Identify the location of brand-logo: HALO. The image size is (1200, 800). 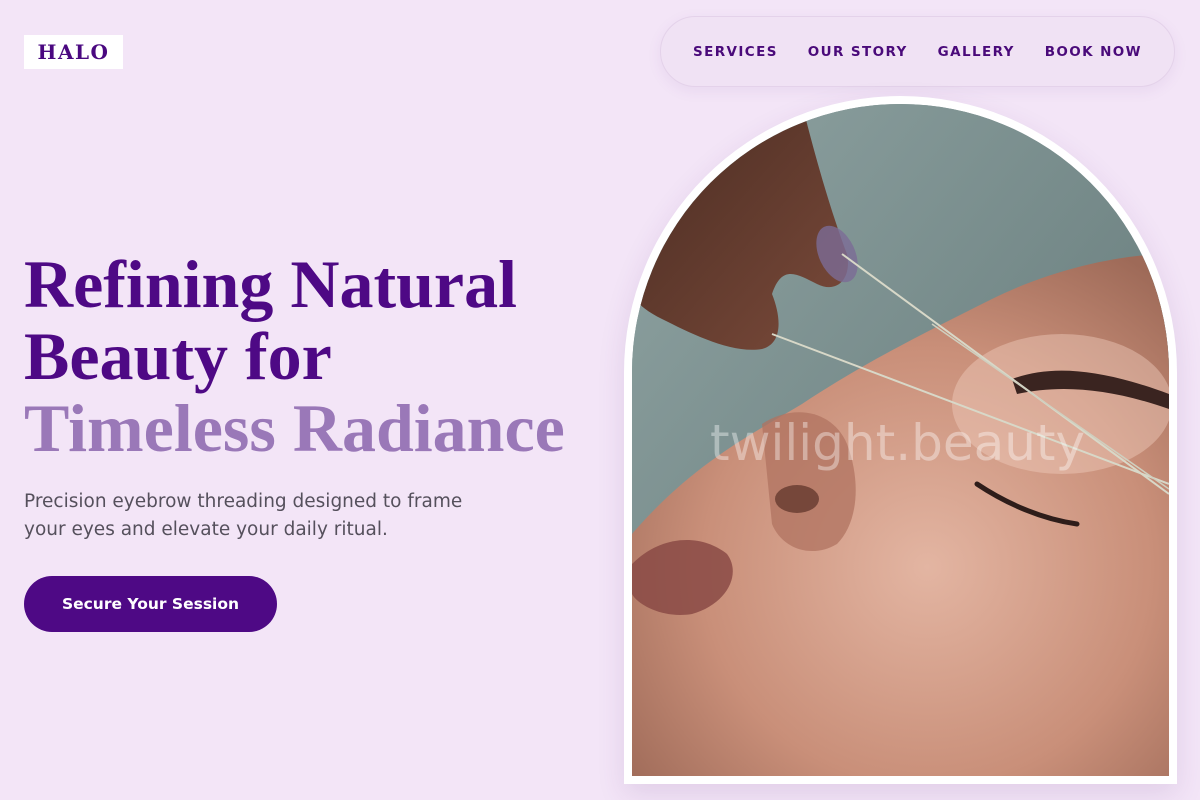
(73, 52).